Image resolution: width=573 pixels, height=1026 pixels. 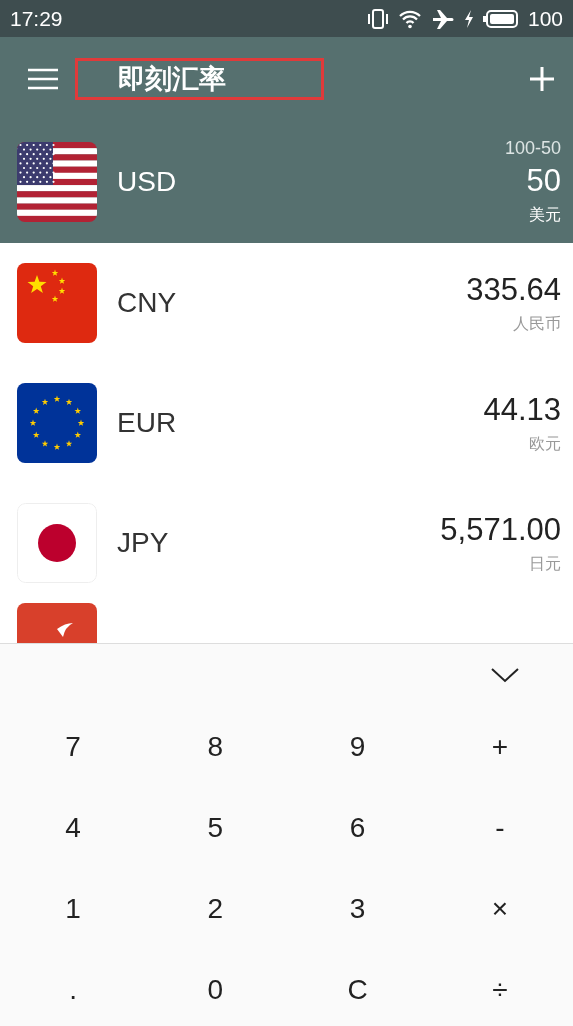 What do you see at coordinates (286, 543) in the screenshot?
I see `currency-row: JPY 5,571.00 日元` at bounding box center [286, 543].